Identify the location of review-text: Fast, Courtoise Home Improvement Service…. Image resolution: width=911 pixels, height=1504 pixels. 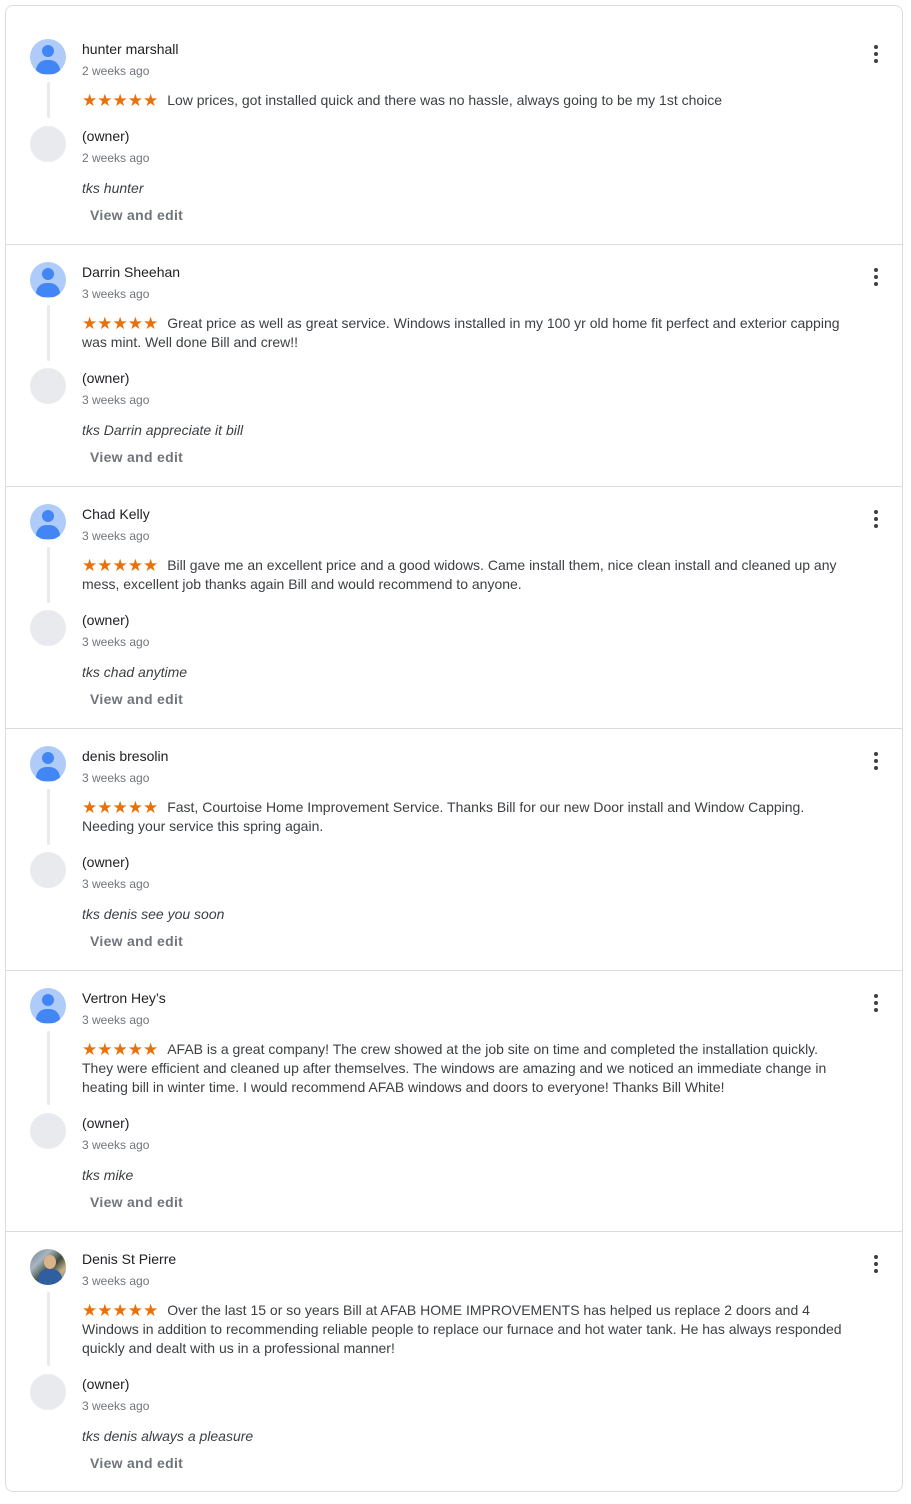
(443, 816).